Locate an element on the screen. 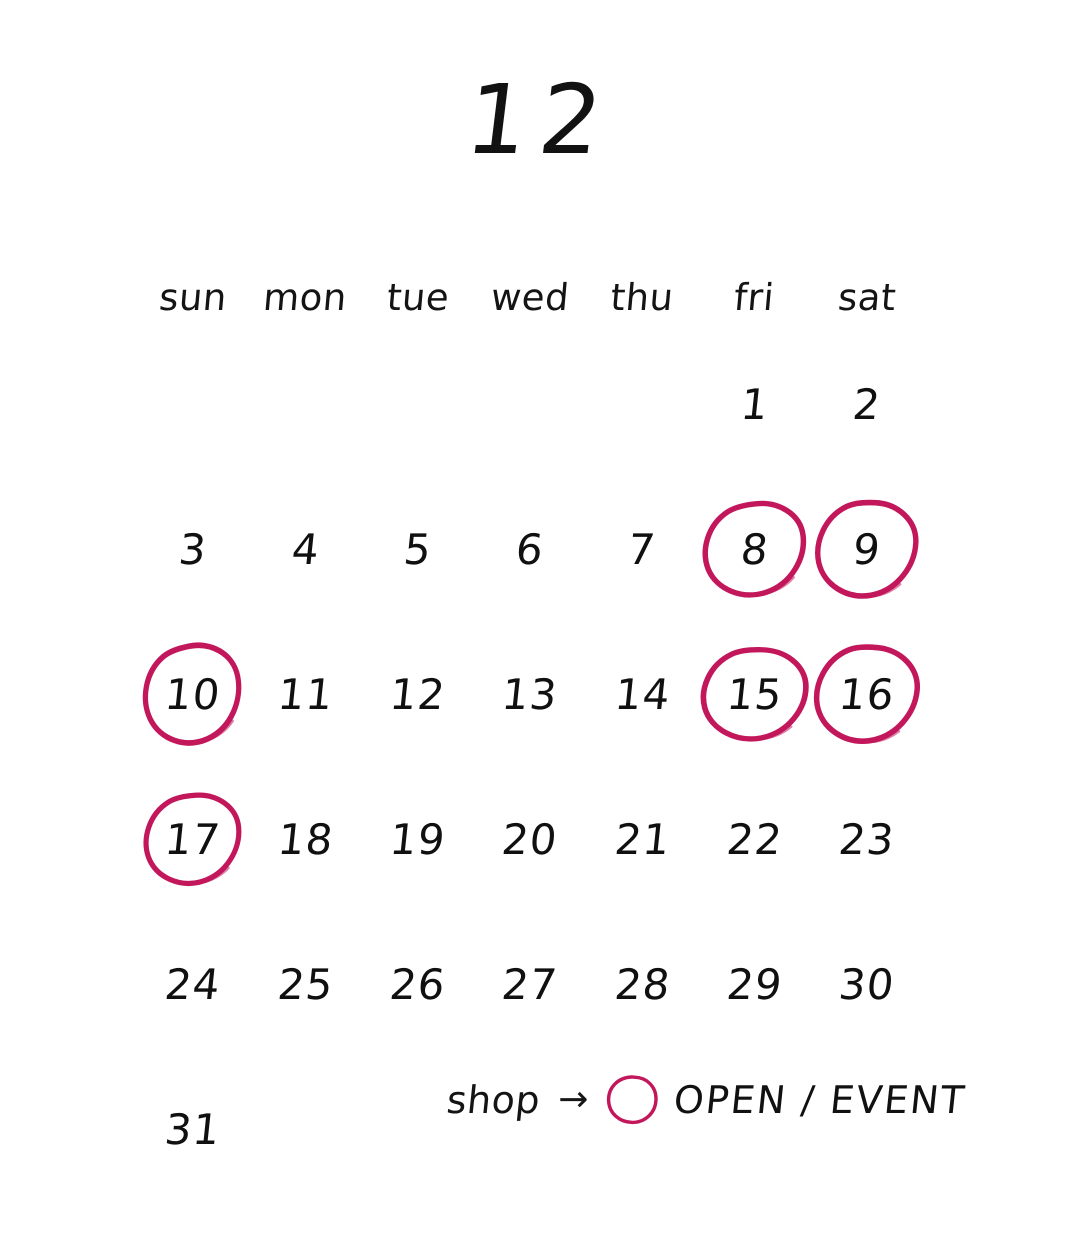  day-cell: 23 is located at coordinates (867, 839).